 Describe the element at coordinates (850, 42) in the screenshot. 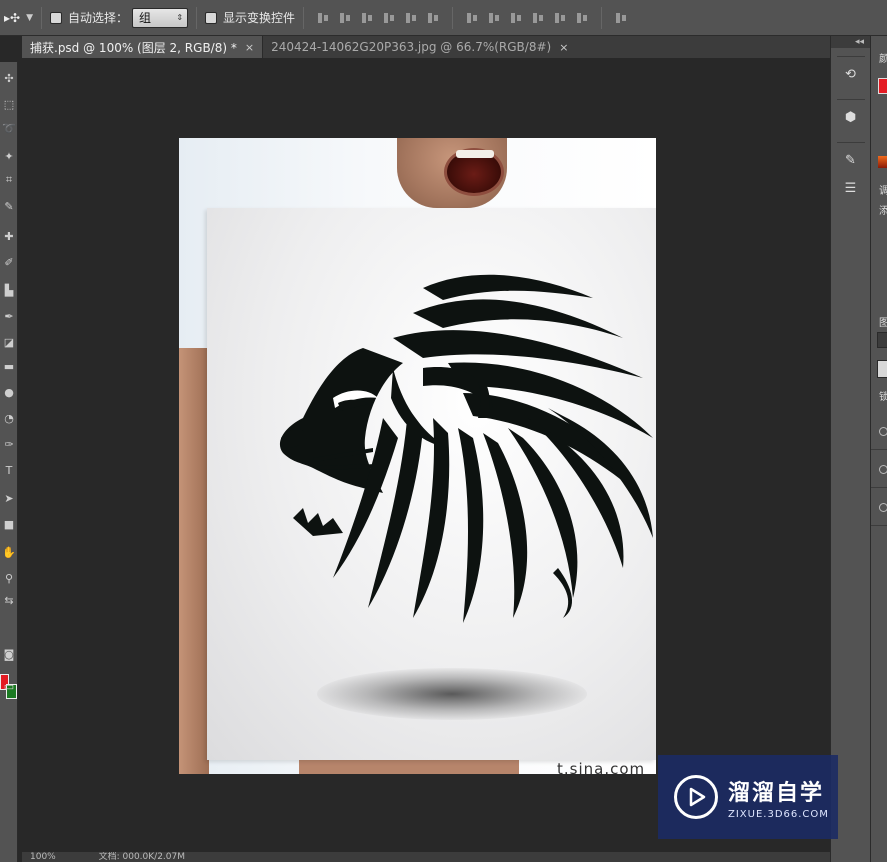

I see `collapse-panels-button: ◂◂` at that location.